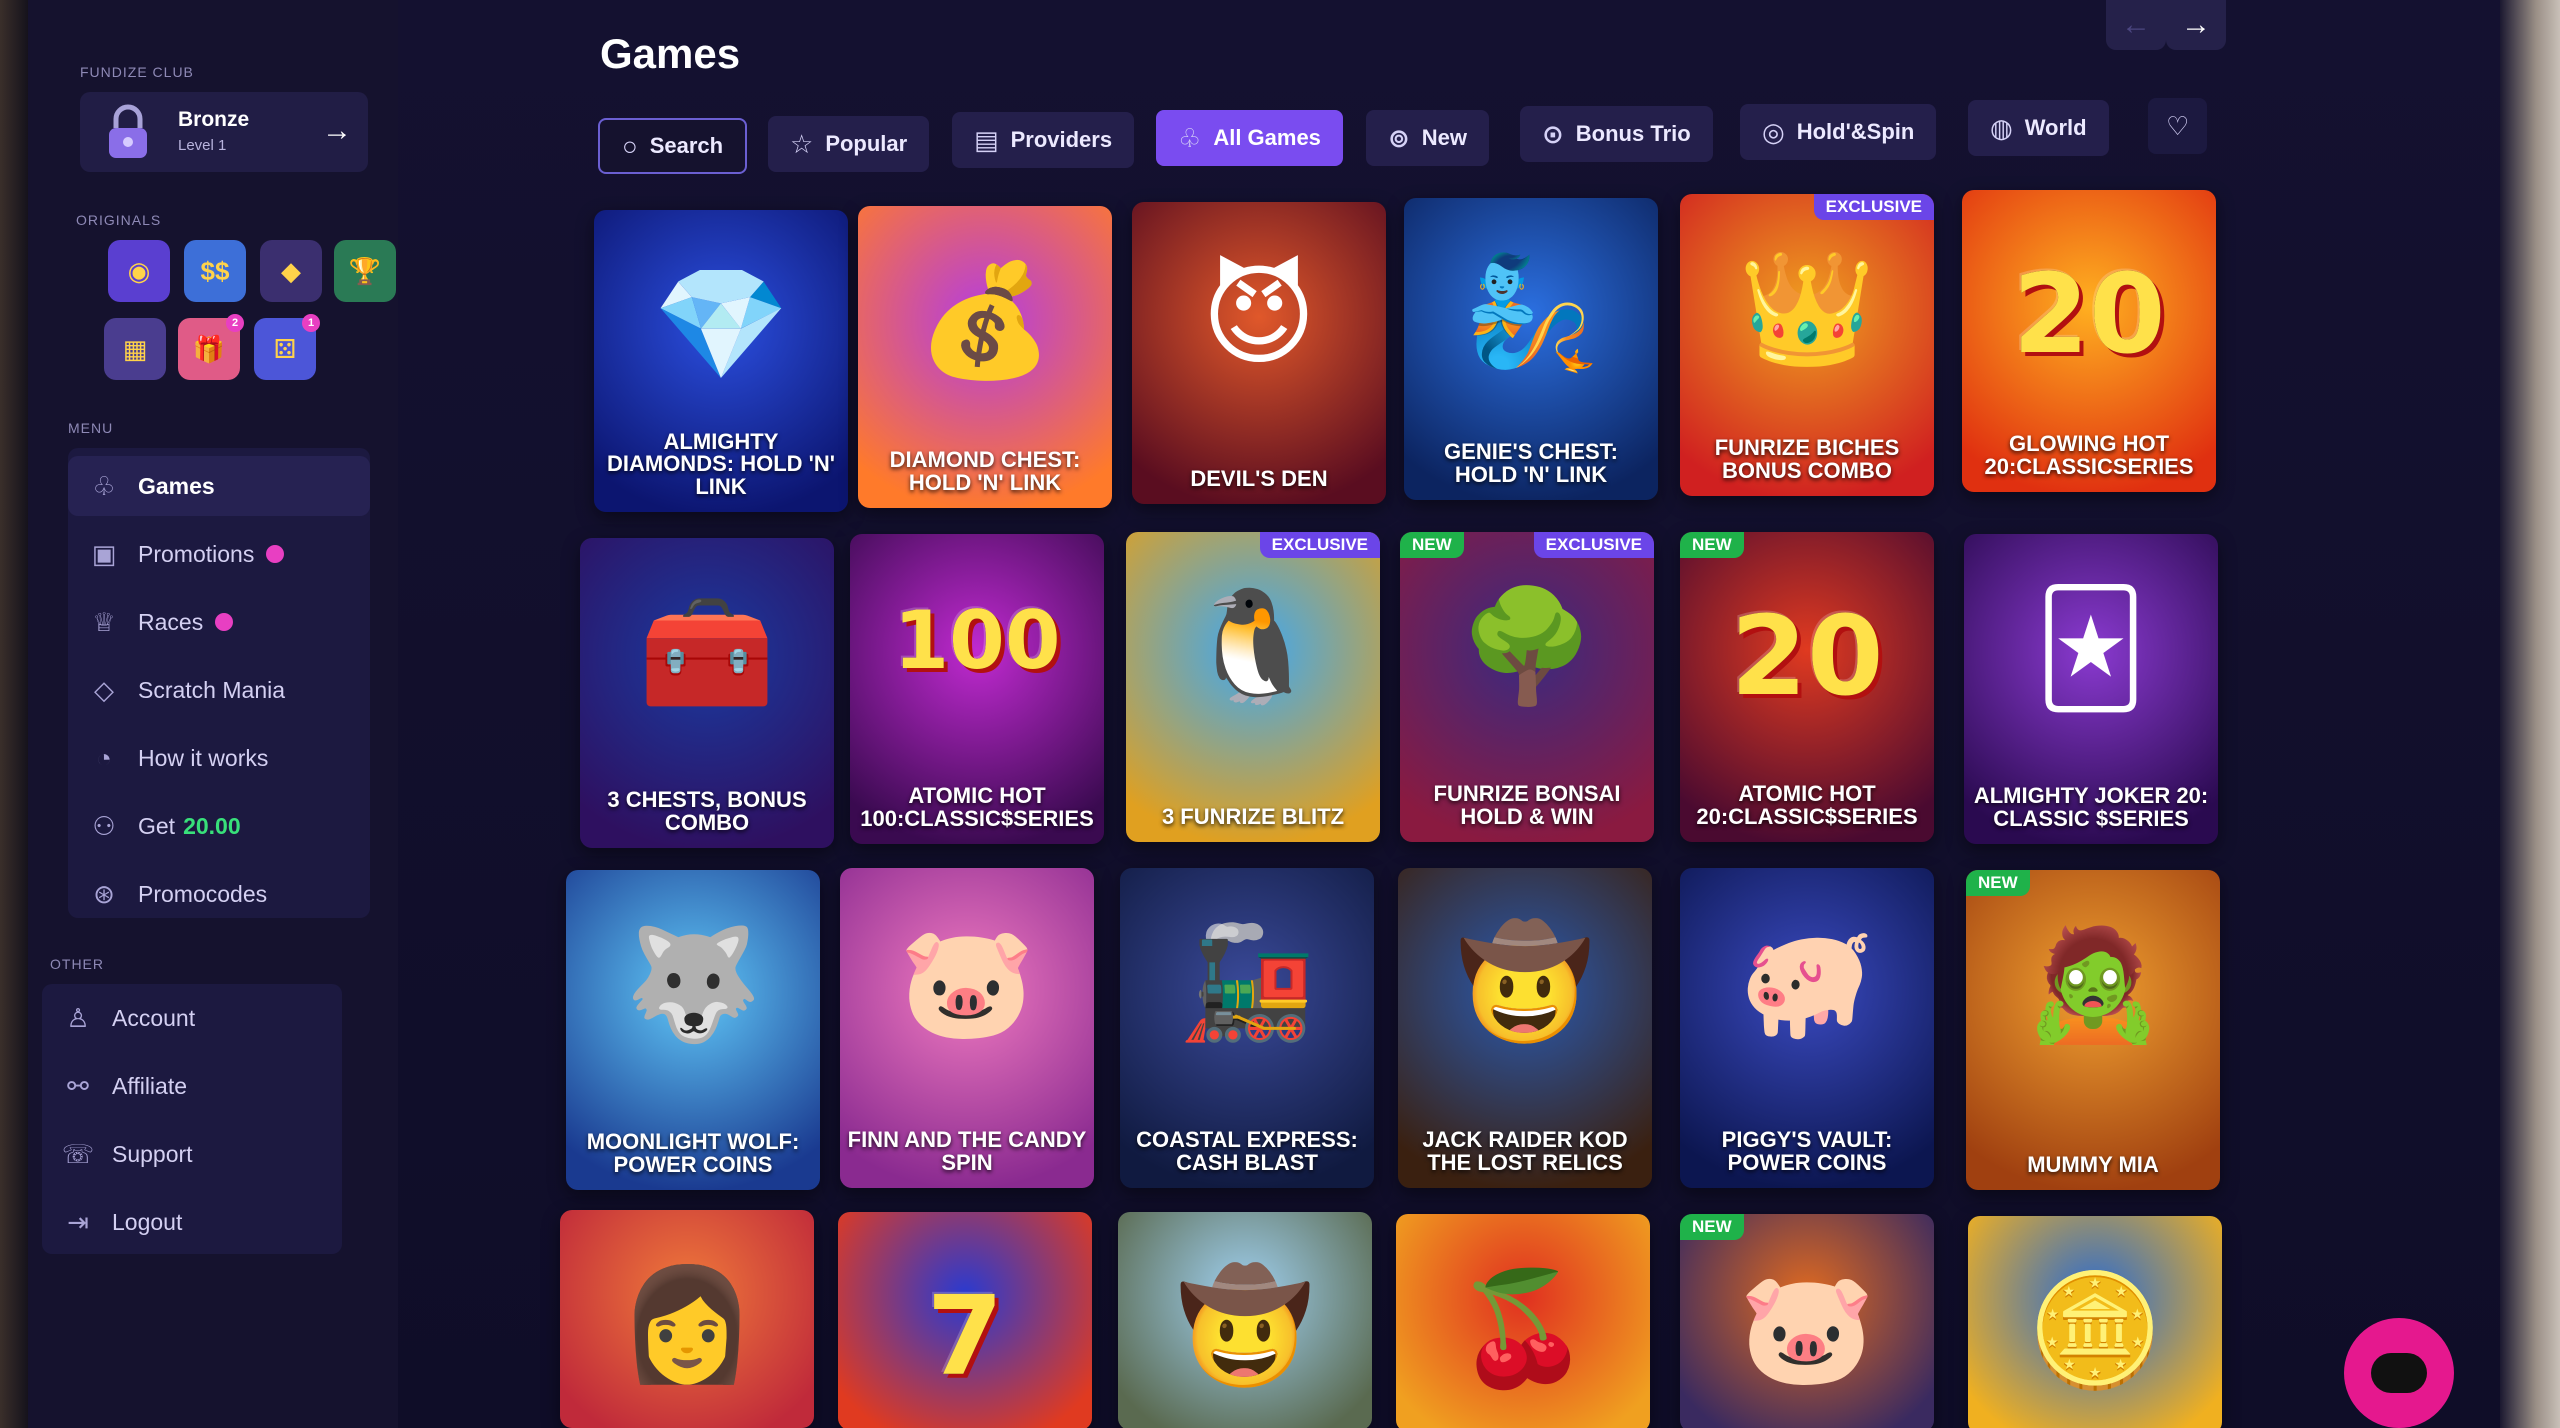 The image size is (2560, 1428). I want to click on trophy-icon: 🏆, so click(365, 270).